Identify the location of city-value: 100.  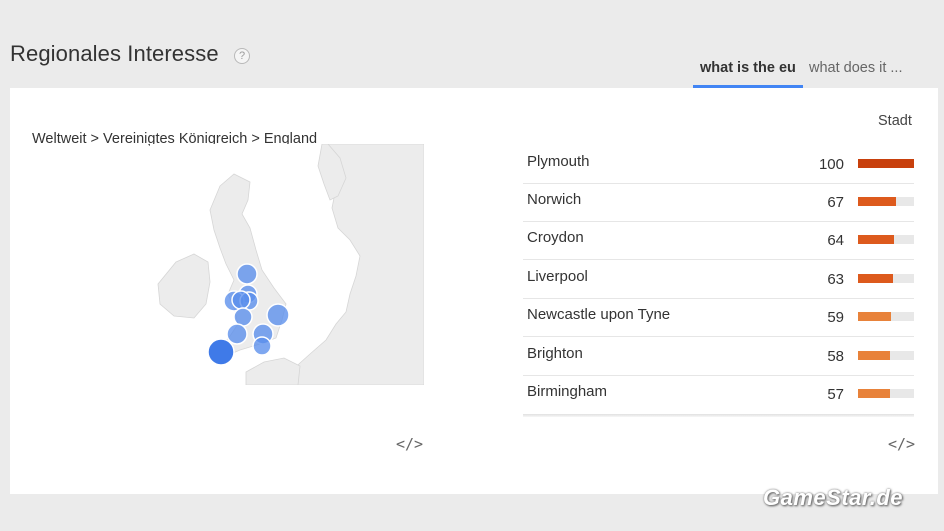
(831, 164).